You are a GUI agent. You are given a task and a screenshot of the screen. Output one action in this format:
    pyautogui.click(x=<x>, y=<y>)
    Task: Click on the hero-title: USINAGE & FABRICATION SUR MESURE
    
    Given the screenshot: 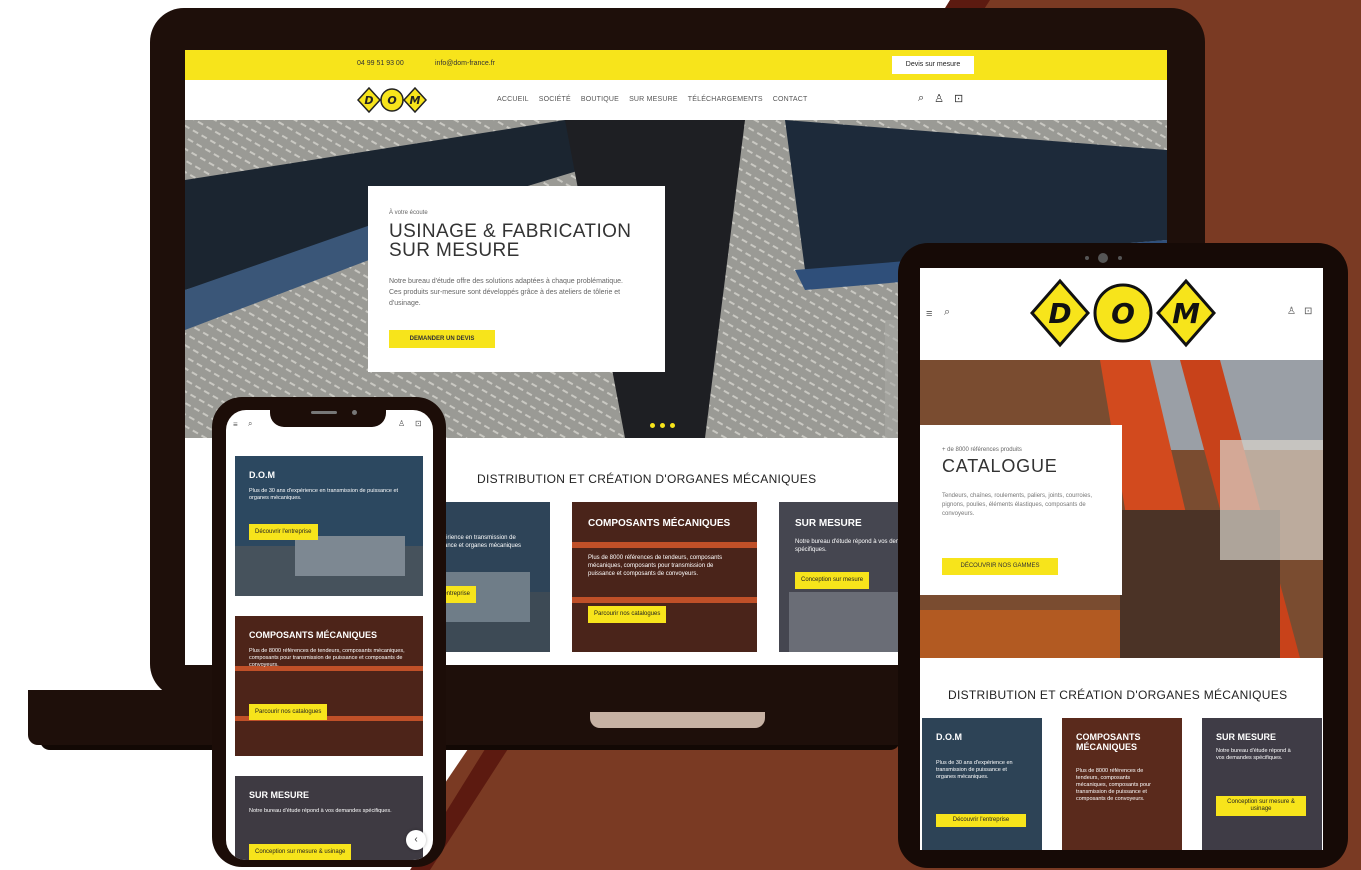 What is the action you would take?
    pyautogui.click(x=510, y=241)
    